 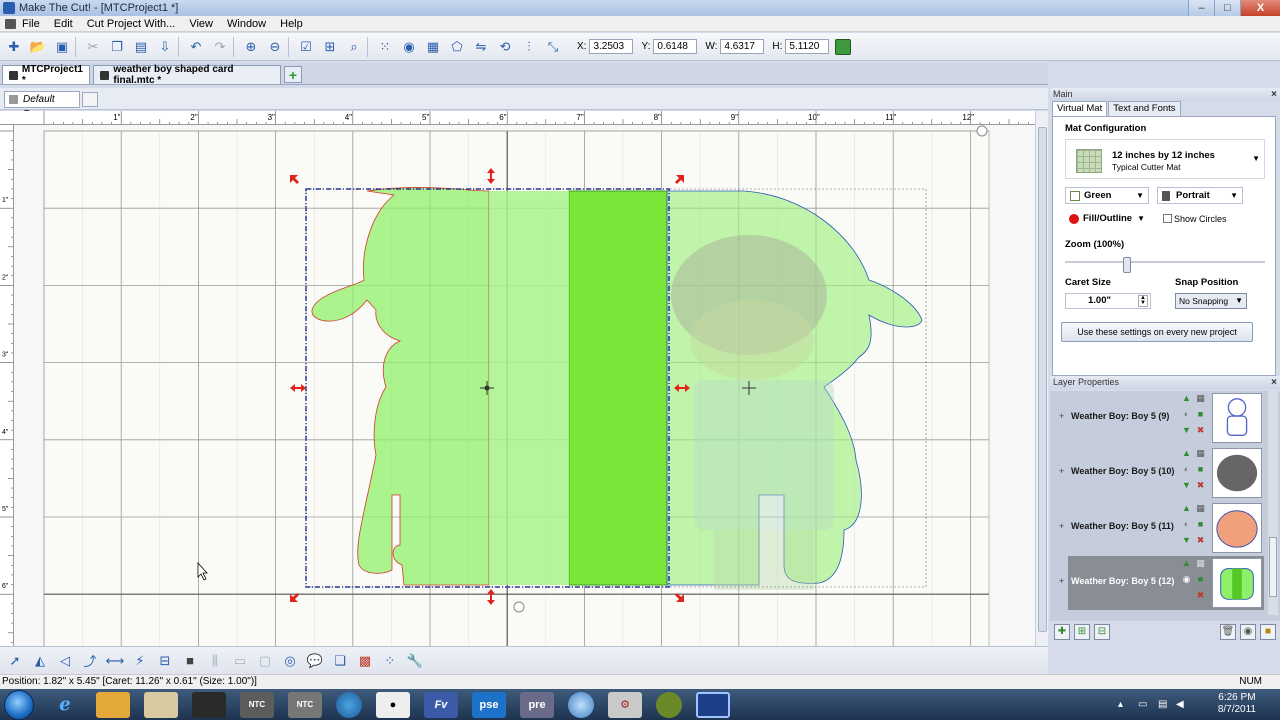 What do you see at coordinates (1108, 301) in the screenshot?
I see `caret-size-field: 1.00" ▲ ▼` at bounding box center [1108, 301].